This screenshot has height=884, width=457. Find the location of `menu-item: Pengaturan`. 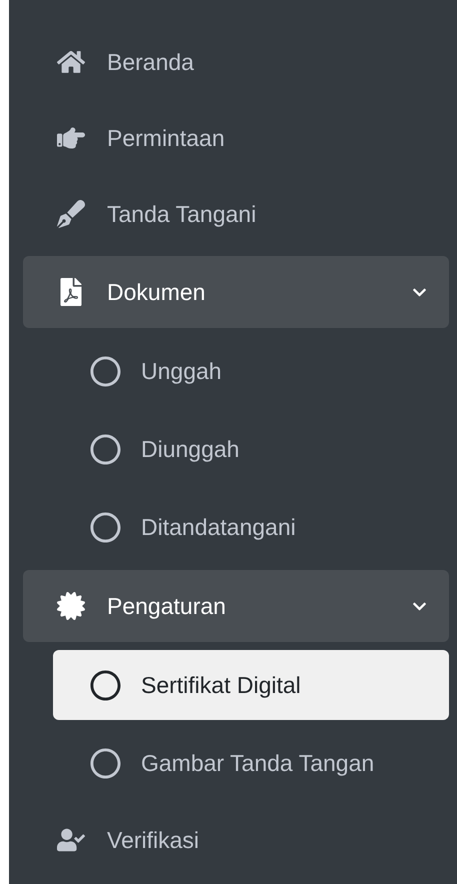

menu-item: Pengaturan is located at coordinates (236, 606).